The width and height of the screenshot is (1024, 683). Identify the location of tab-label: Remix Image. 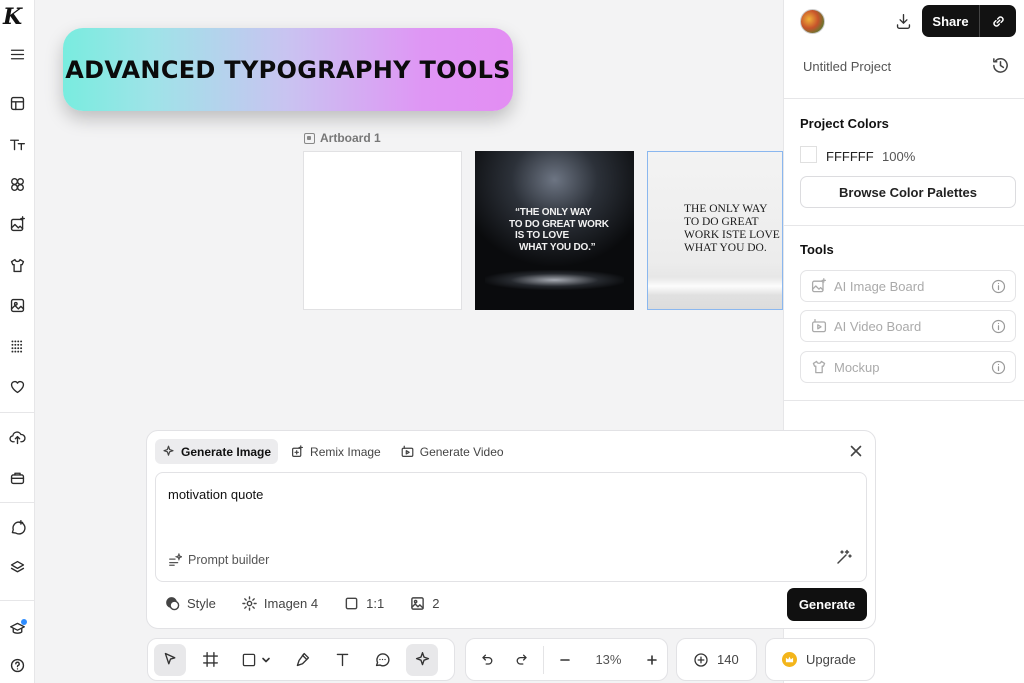
(345, 451).